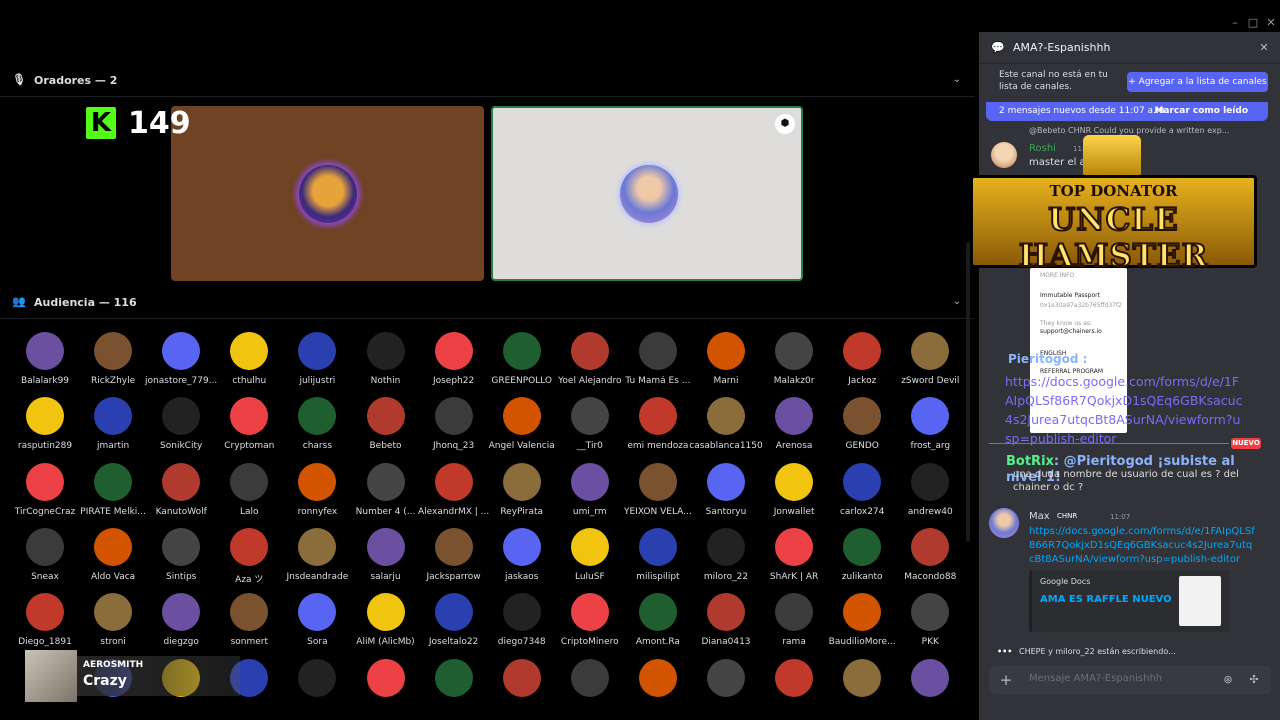 This screenshot has height=720, width=1280. I want to click on audience-member: charss, so click(317, 428).